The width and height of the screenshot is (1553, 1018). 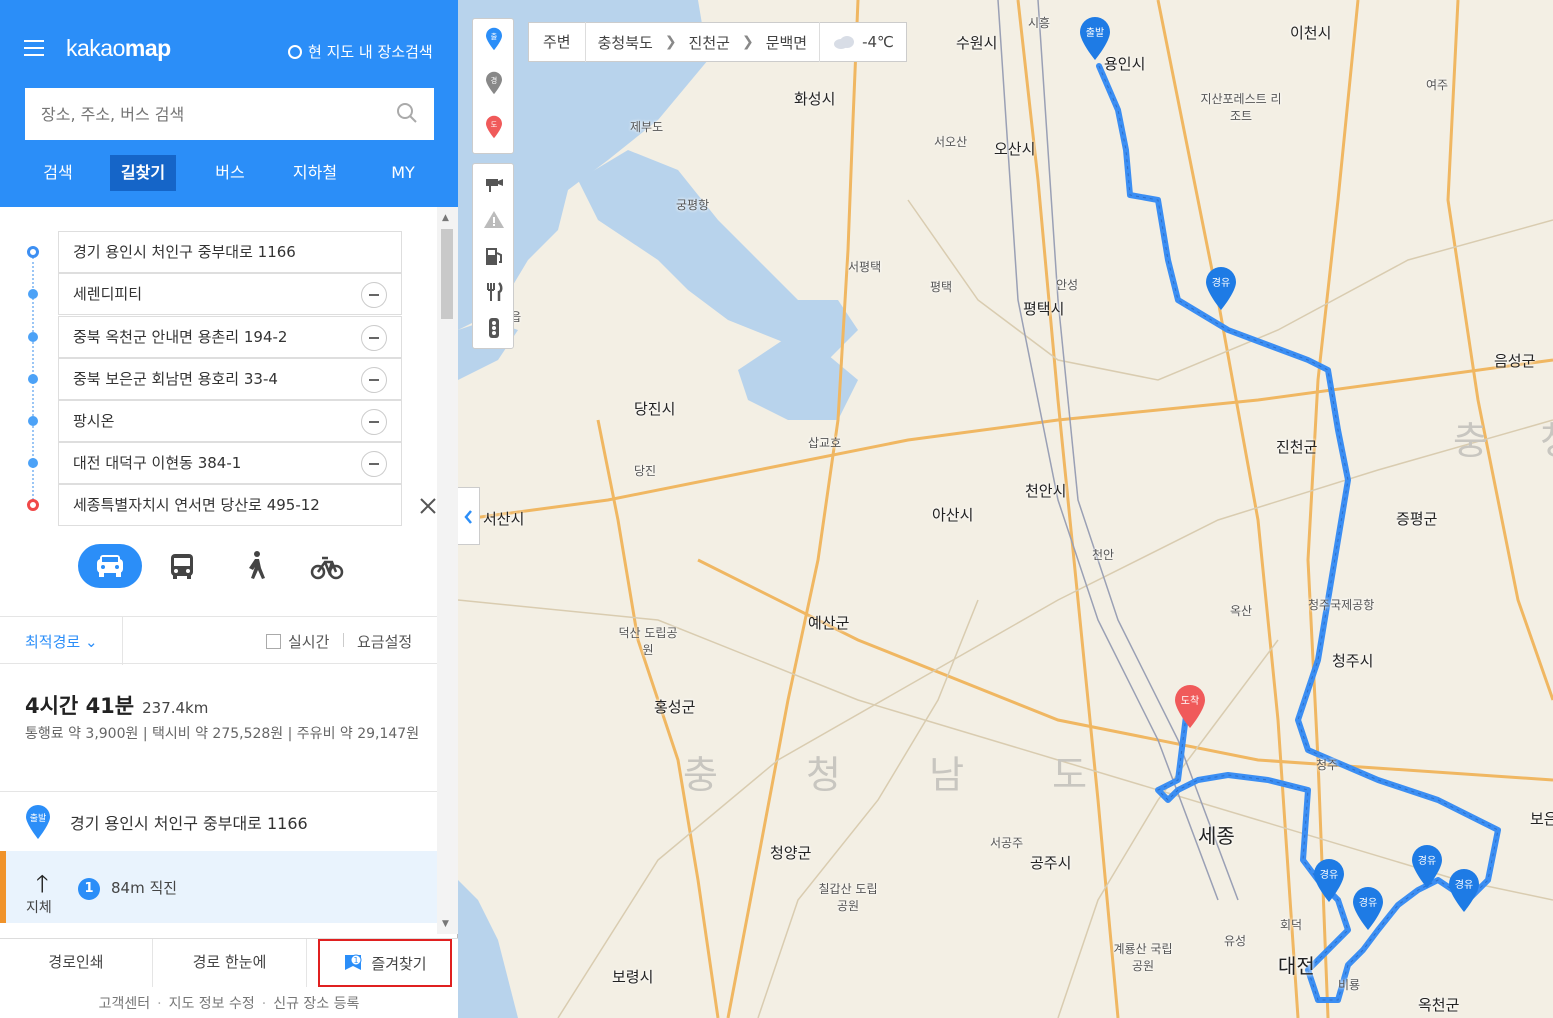 I want to click on waypoint-marker-4: 경유, so click(x=1368, y=908).